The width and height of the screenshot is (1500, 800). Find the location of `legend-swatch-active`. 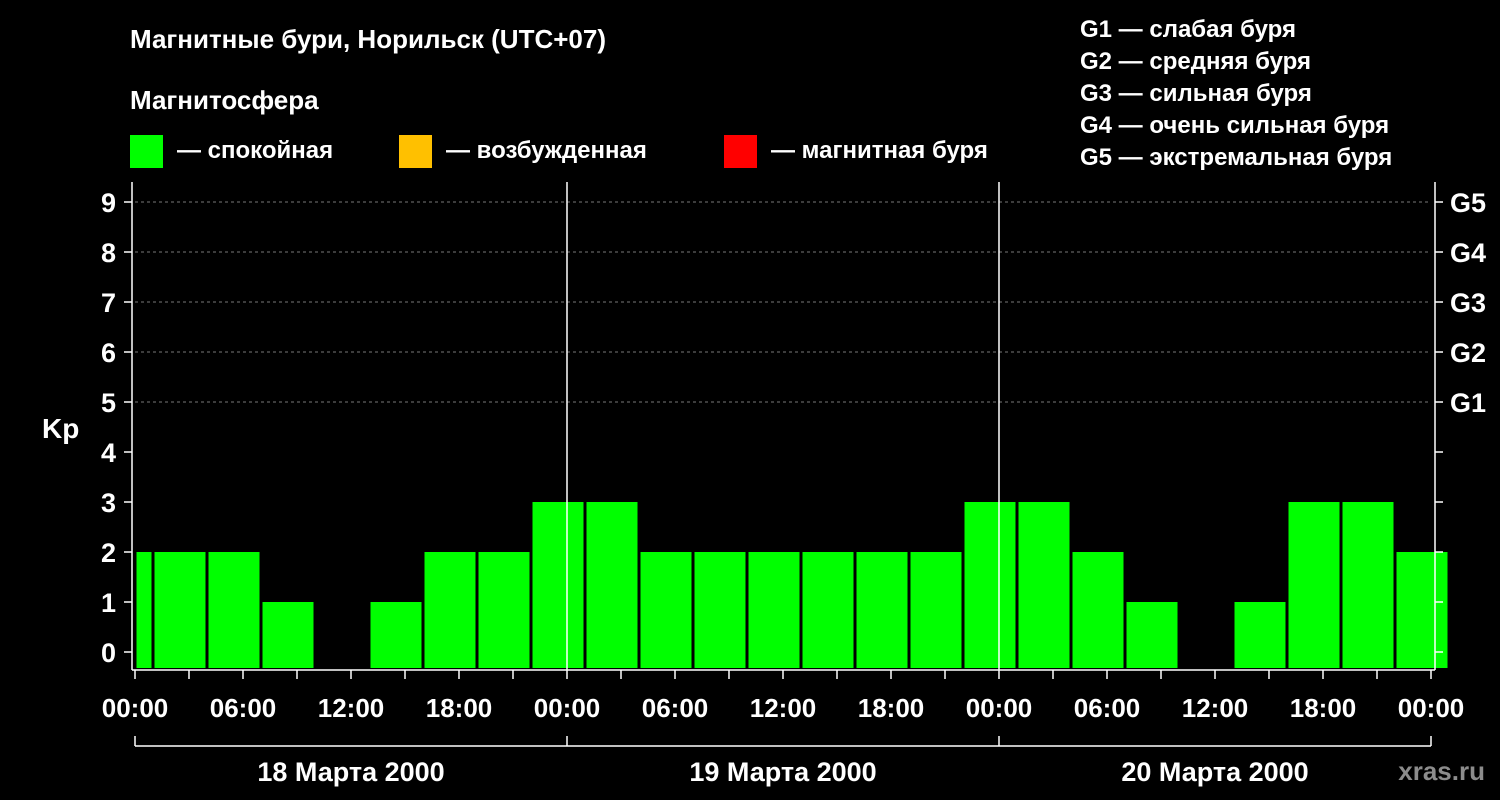

legend-swatch-active is located at coordinates (415, 151).